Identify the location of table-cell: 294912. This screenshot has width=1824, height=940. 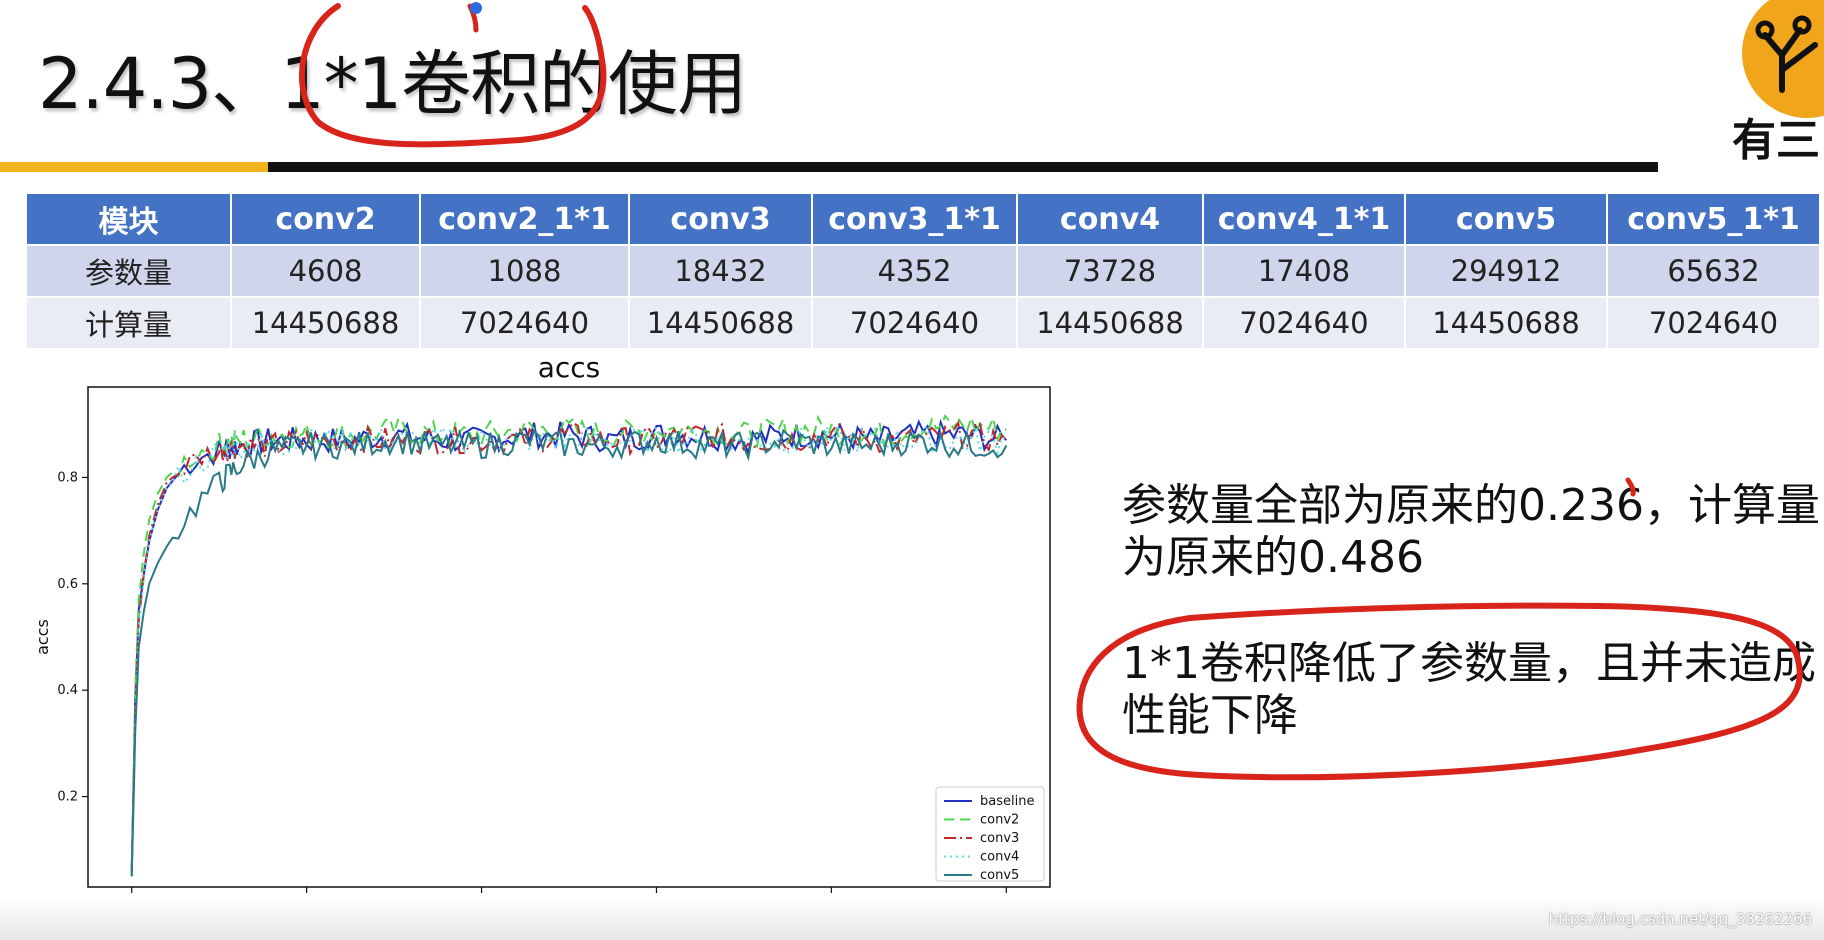
(1506, 271).